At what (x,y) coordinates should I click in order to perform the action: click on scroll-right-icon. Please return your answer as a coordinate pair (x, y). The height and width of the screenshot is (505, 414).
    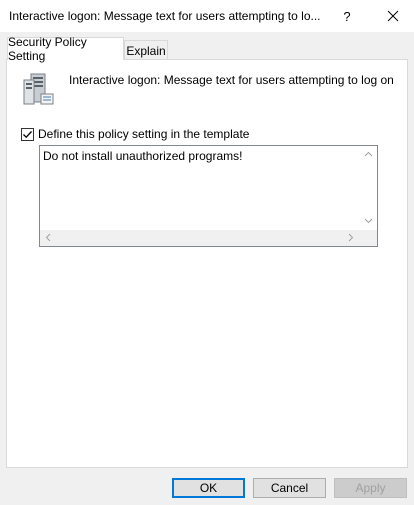
    Looking at the image, I should click on (350, 237).